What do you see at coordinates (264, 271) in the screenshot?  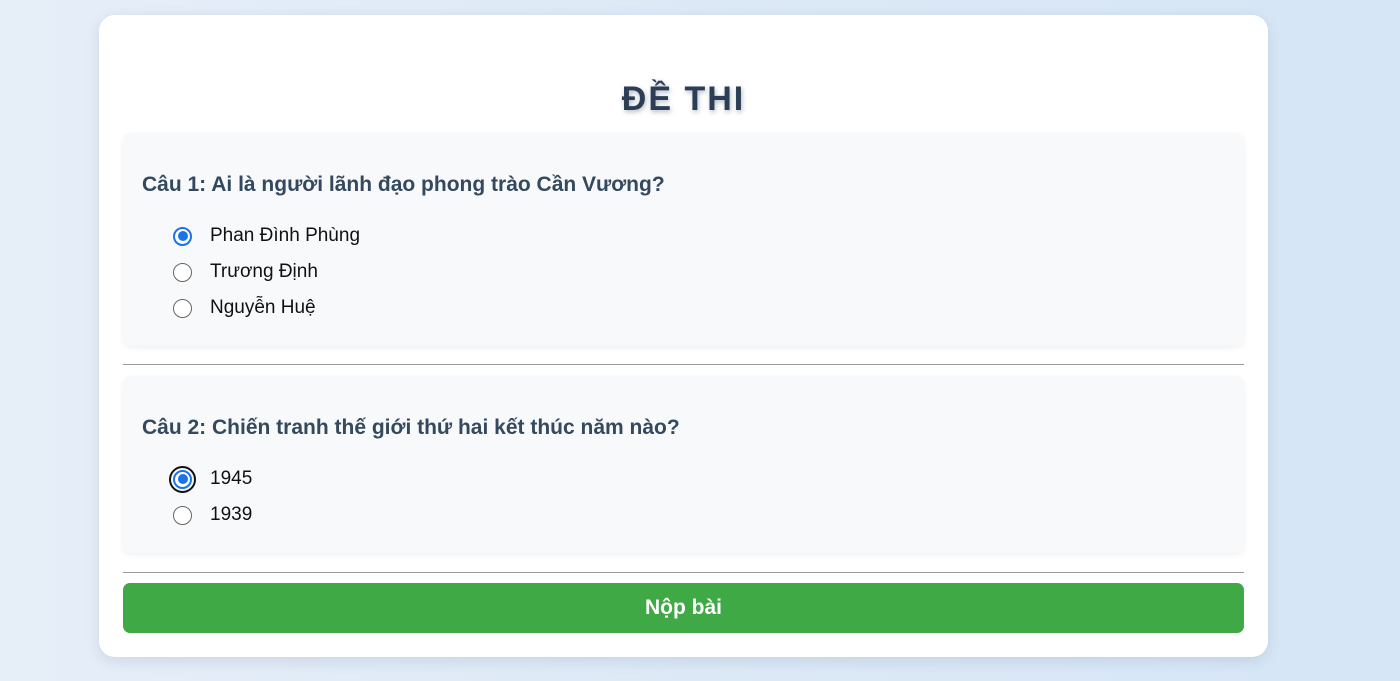 I see `option-label: Trương Định` at bounding box center [264, 271].